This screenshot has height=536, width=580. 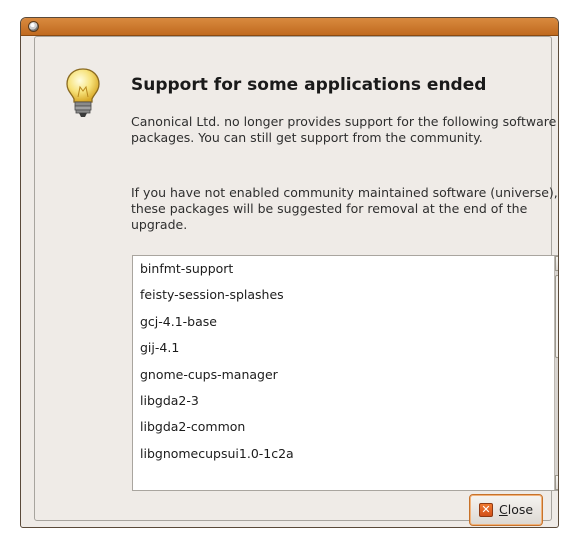 I want to click on package-row: libgnomecupsui1.0-1c2a, so click(x=343, y=454).